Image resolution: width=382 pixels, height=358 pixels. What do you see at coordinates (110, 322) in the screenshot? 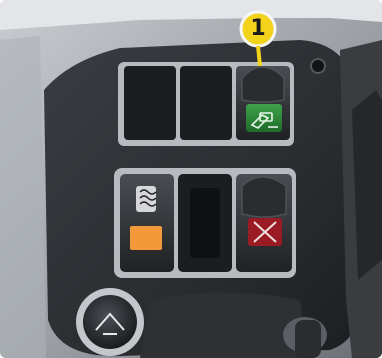
I see `knob` at bounding box center [110, 322].